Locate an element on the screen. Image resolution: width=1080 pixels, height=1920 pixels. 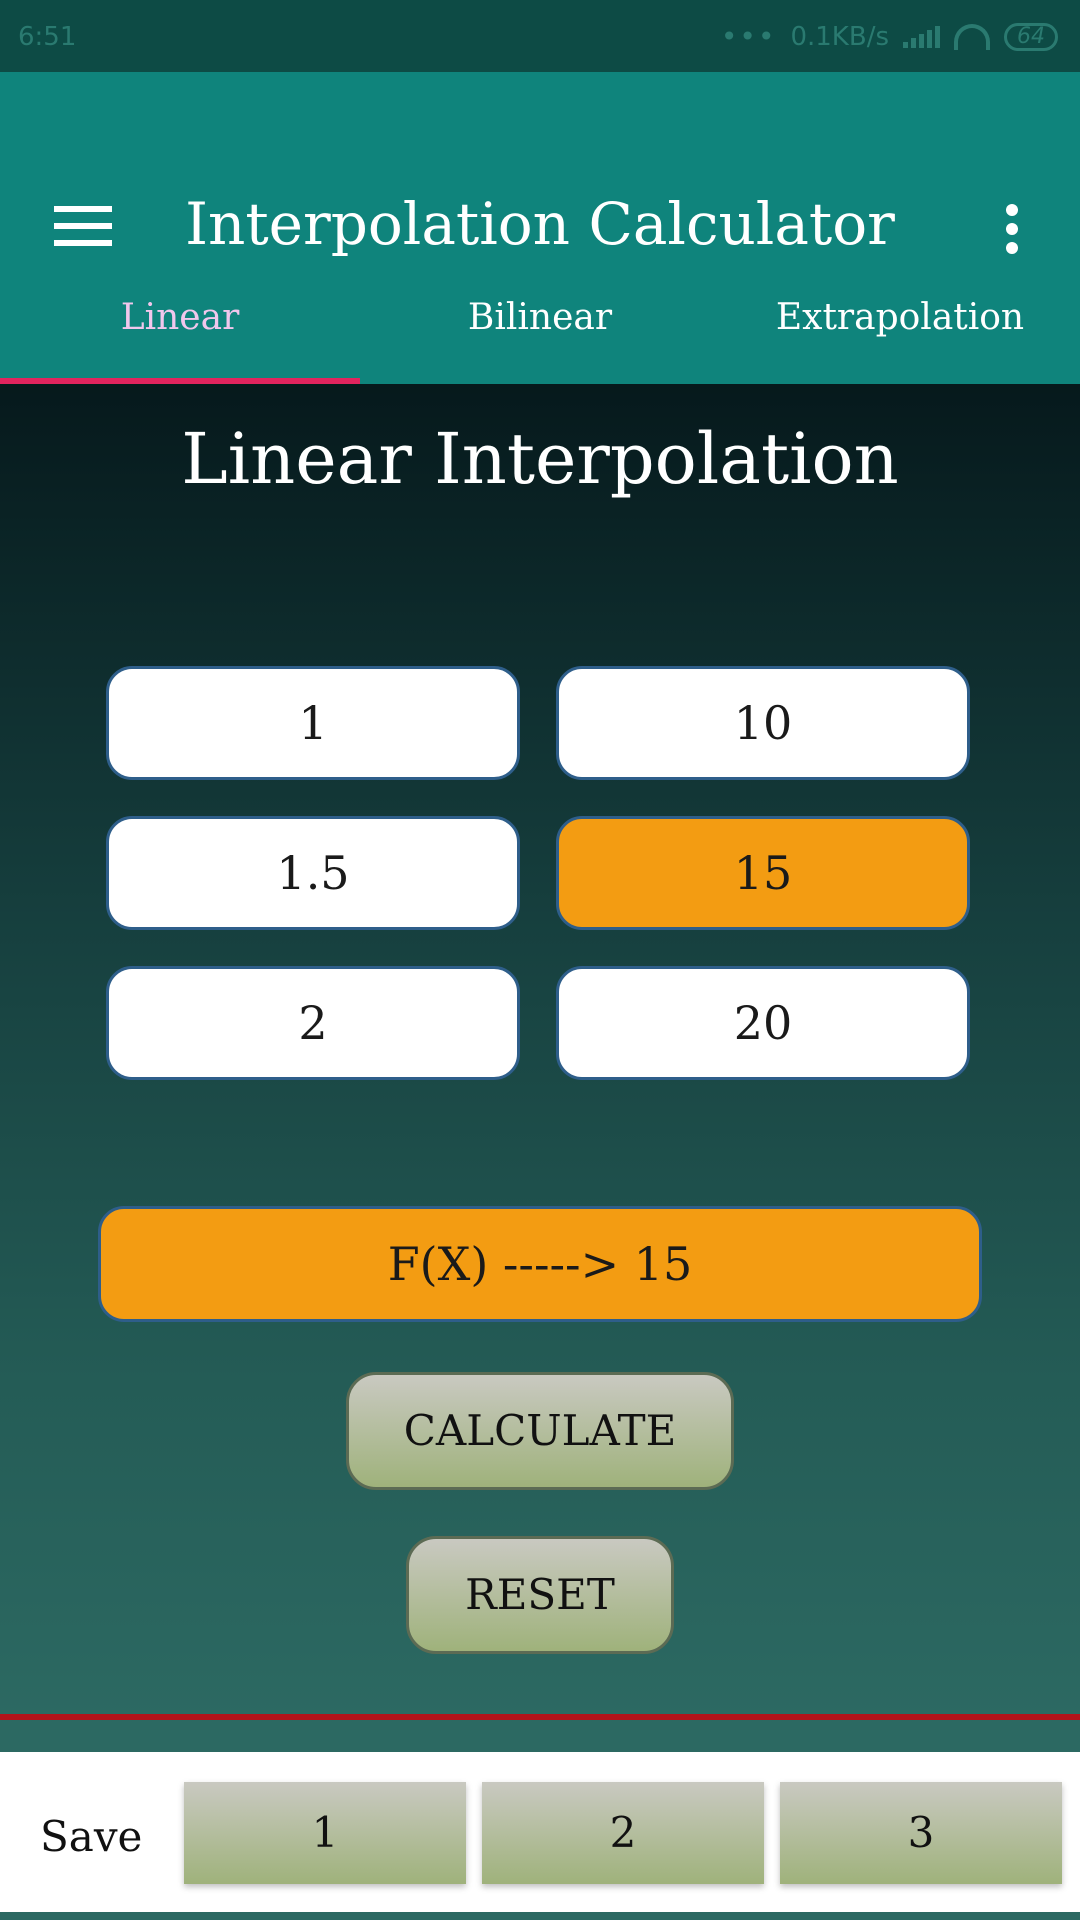
app-title: Interpolation Calculator is located at coordinates (540, 224).